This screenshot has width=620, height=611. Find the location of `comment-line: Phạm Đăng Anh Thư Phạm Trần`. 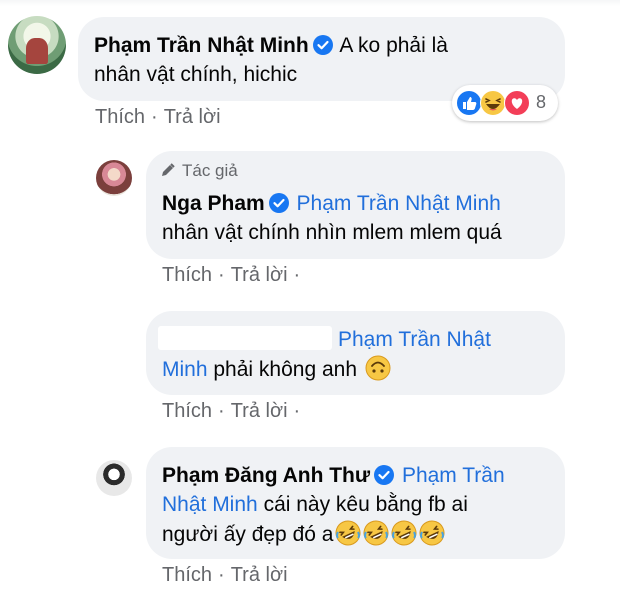

comment-line: Phạm Đăng Anh Thư Phạm Trần is located at coordinates (333, 476).